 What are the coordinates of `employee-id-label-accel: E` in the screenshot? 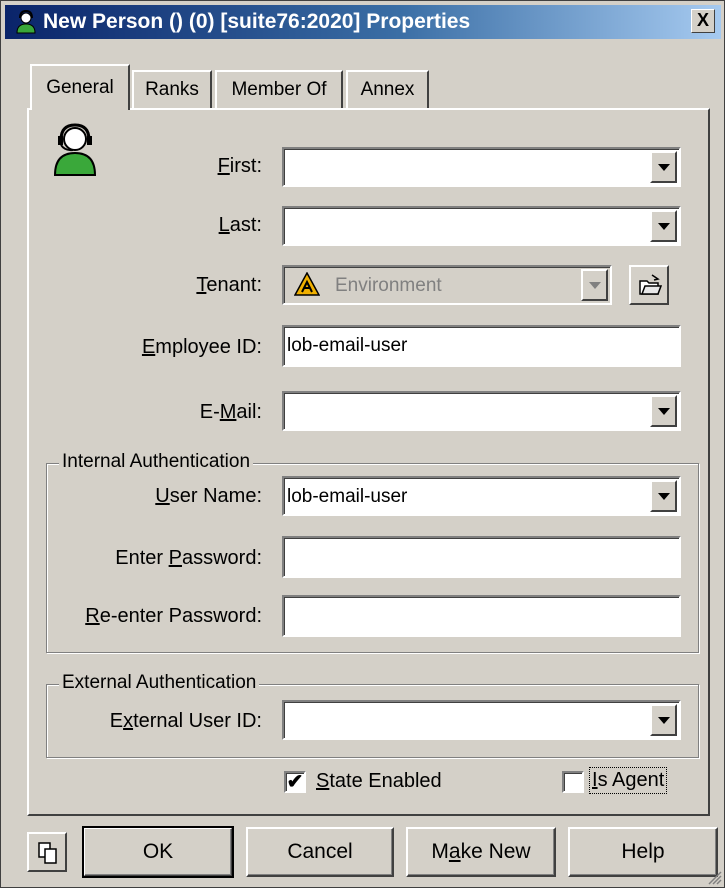 It's located at (148, 347).